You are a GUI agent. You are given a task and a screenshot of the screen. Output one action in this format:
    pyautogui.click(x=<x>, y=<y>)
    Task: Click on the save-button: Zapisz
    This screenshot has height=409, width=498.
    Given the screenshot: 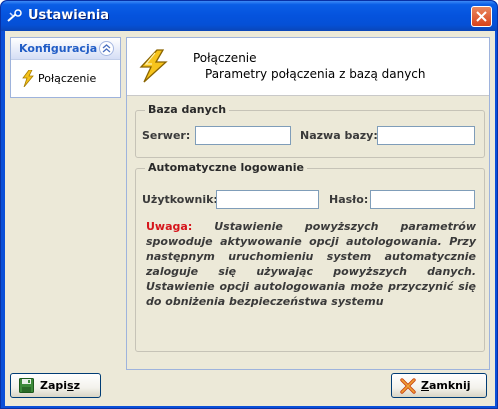 What is the action you would take?
    pyautogui.click(x=55, y=385)
    